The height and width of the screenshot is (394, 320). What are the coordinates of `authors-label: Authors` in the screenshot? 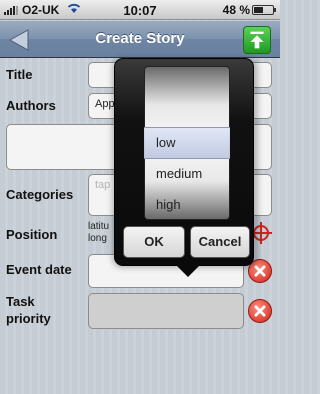 It's located at (31, 105).